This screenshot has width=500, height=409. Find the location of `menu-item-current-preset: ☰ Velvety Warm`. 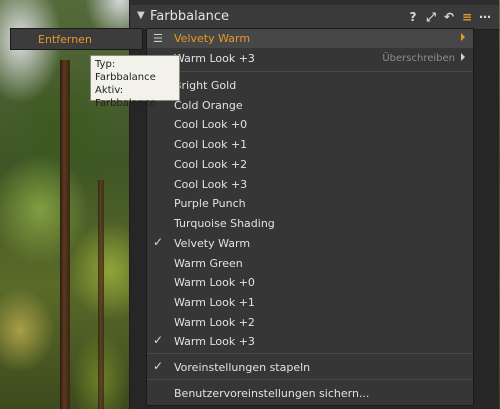

menu-item-current-preset: ☰ Velvety Warm is located at coordinates (310, 38).